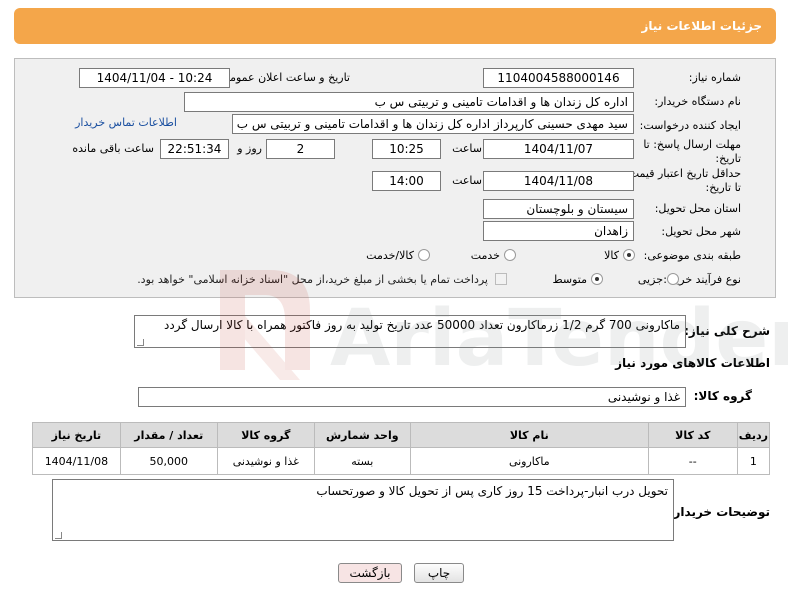 The width and height of the screenshot is (788, 598). I want to click on need-number-field: 1104004588000146, so click(558, 78).